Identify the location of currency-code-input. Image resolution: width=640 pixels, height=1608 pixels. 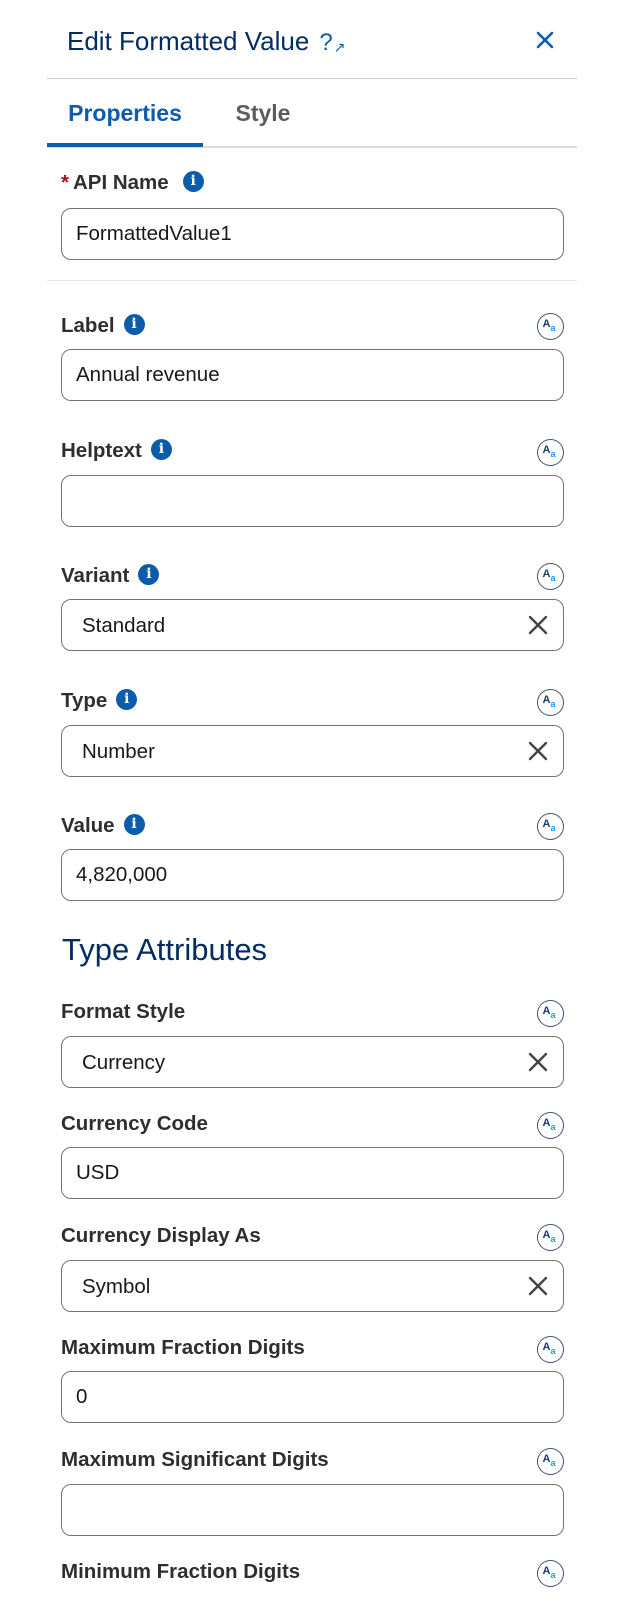
(312, 1173).